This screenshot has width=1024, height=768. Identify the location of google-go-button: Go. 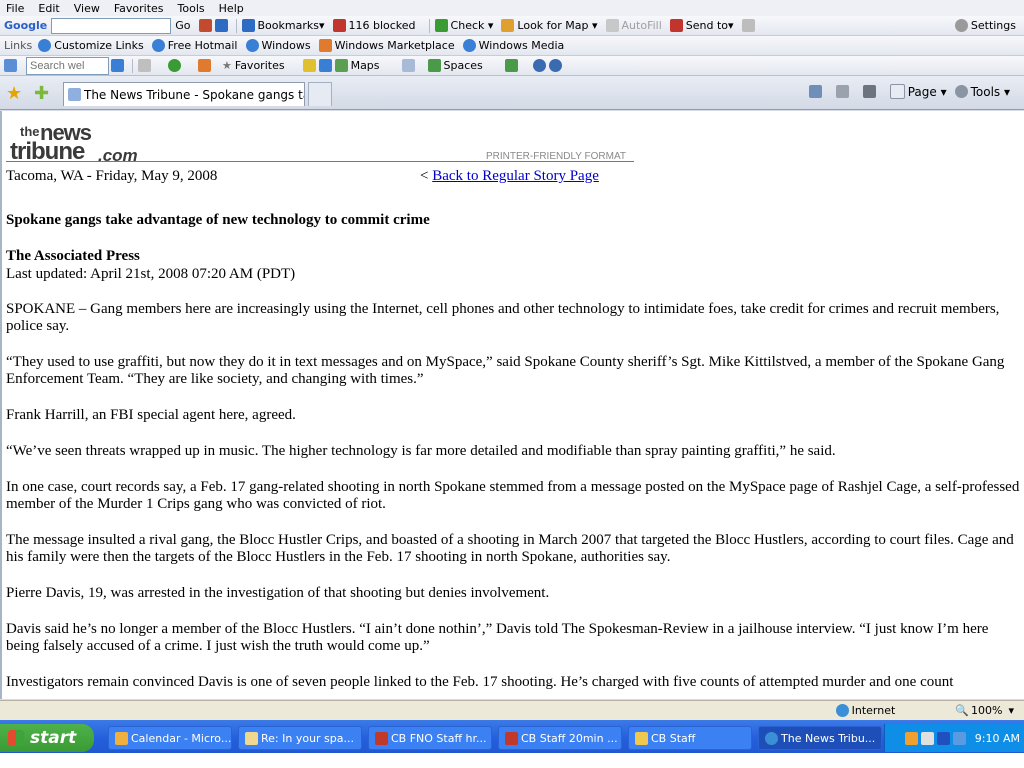
(182, 25).